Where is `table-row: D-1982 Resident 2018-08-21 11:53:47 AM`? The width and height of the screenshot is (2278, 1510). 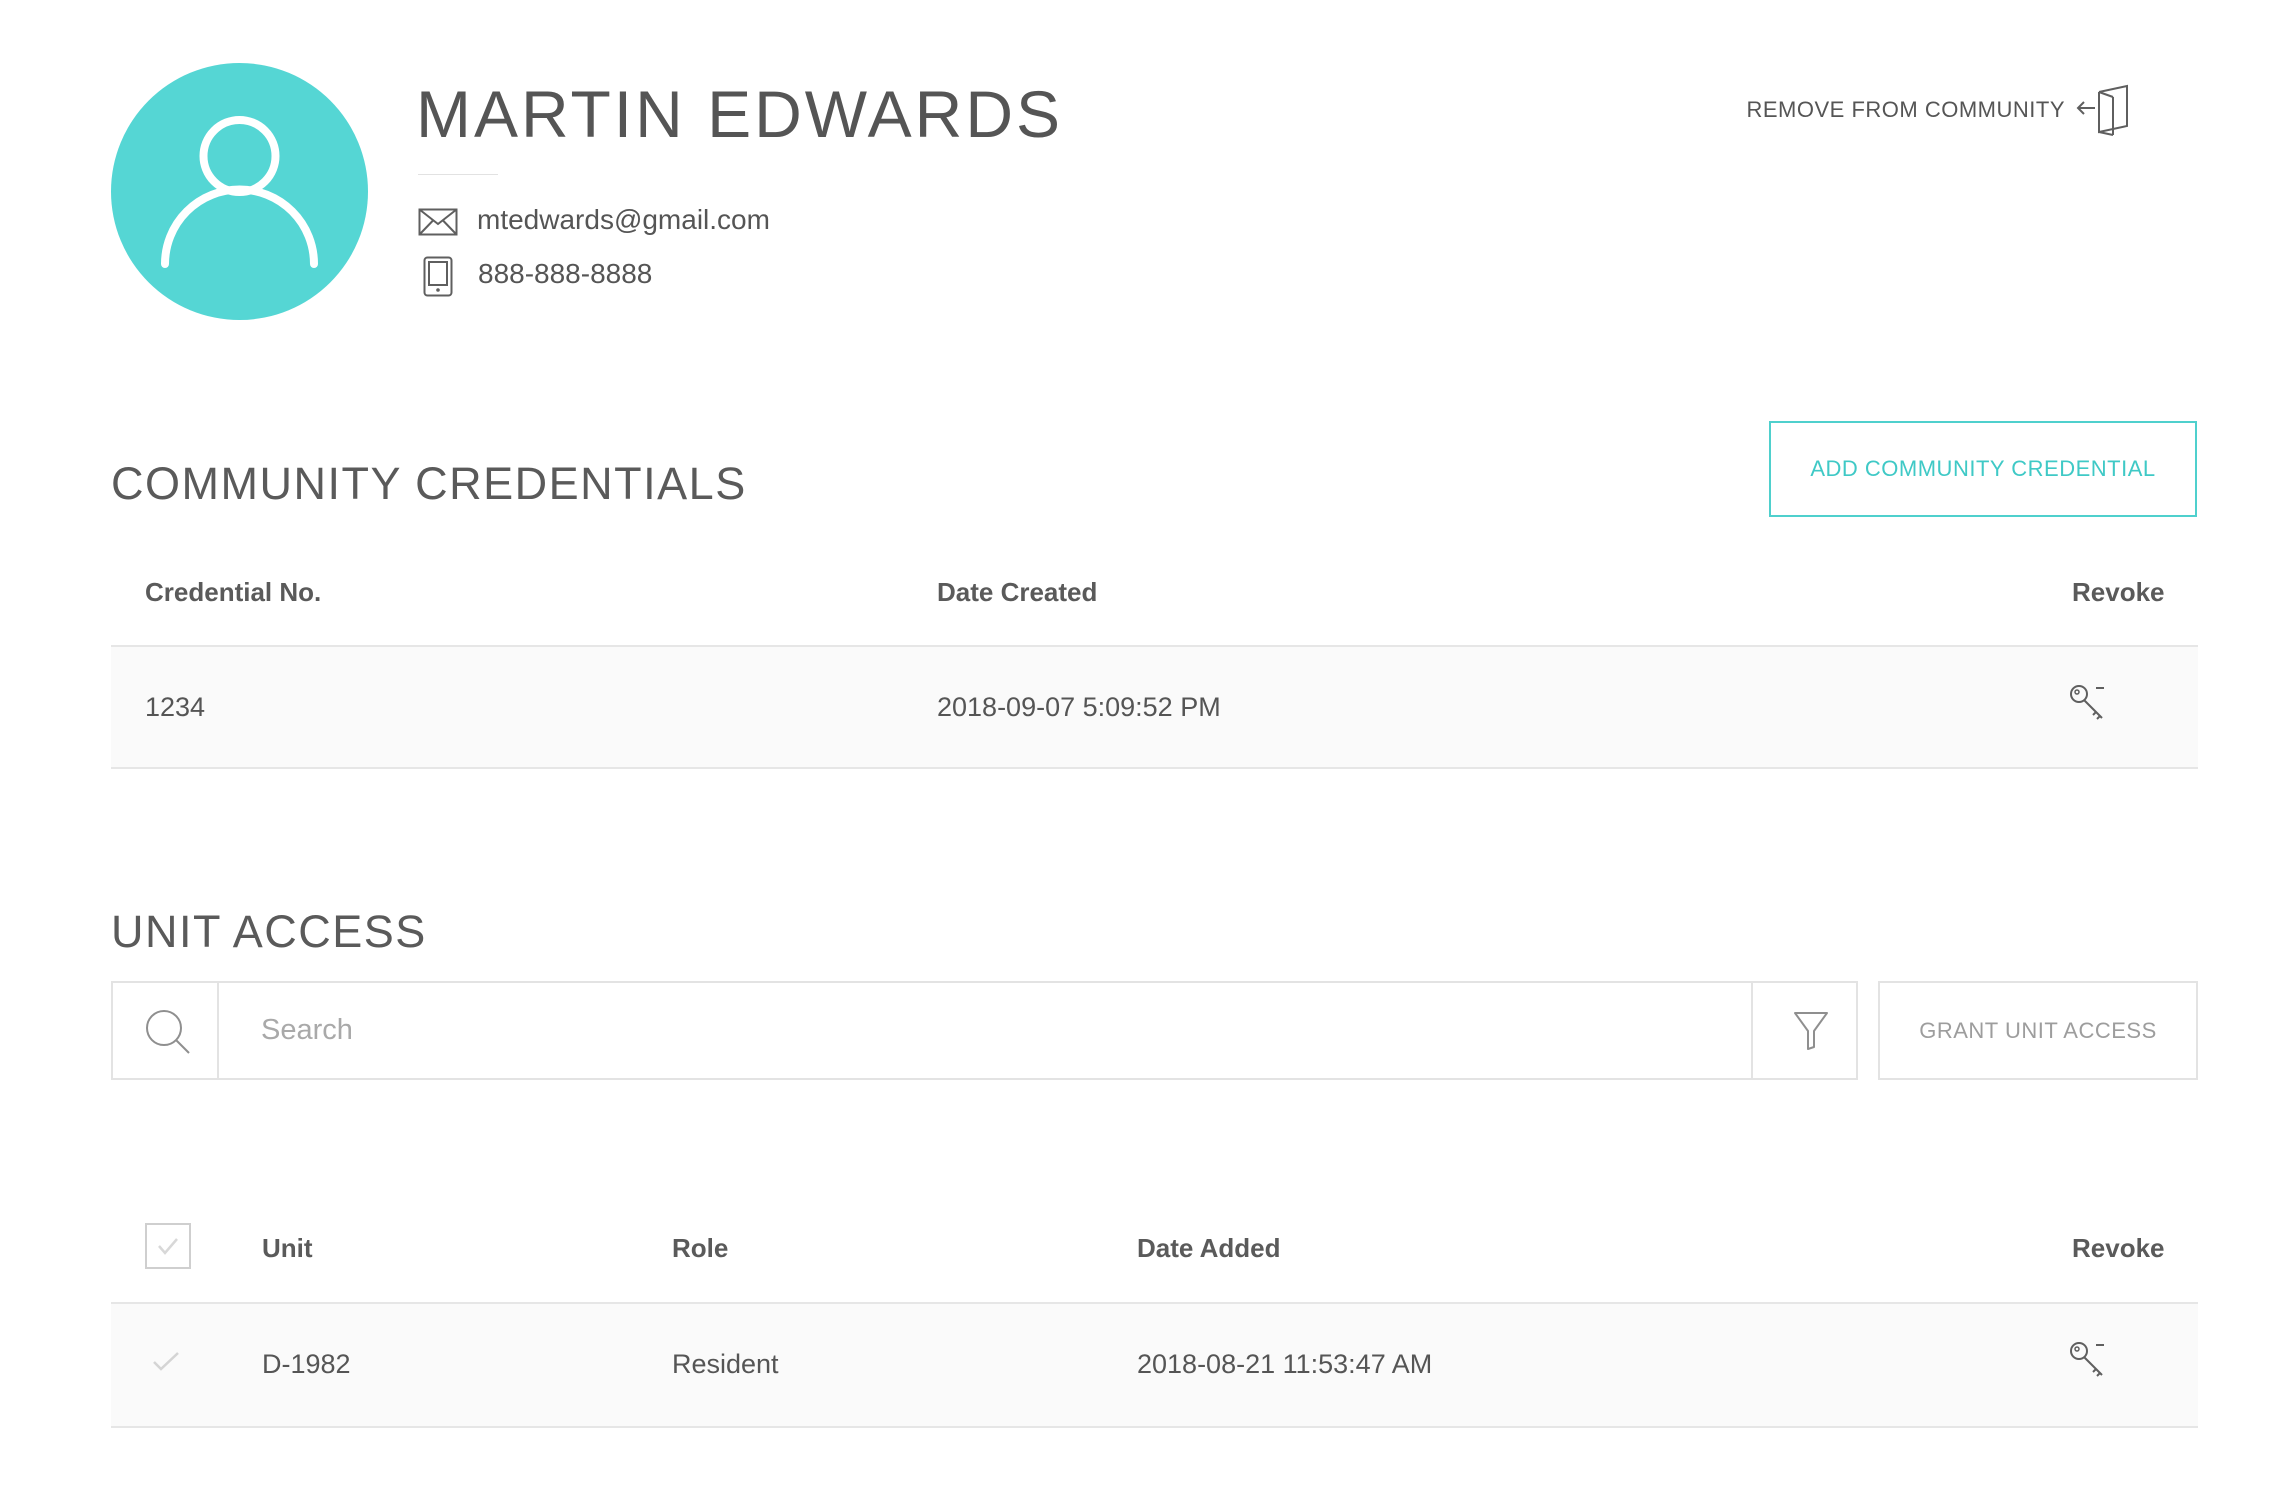 table-row: D-1982 Resident 2018-08-21 11:53:47 AM is located at coordinates (1154, 1365).